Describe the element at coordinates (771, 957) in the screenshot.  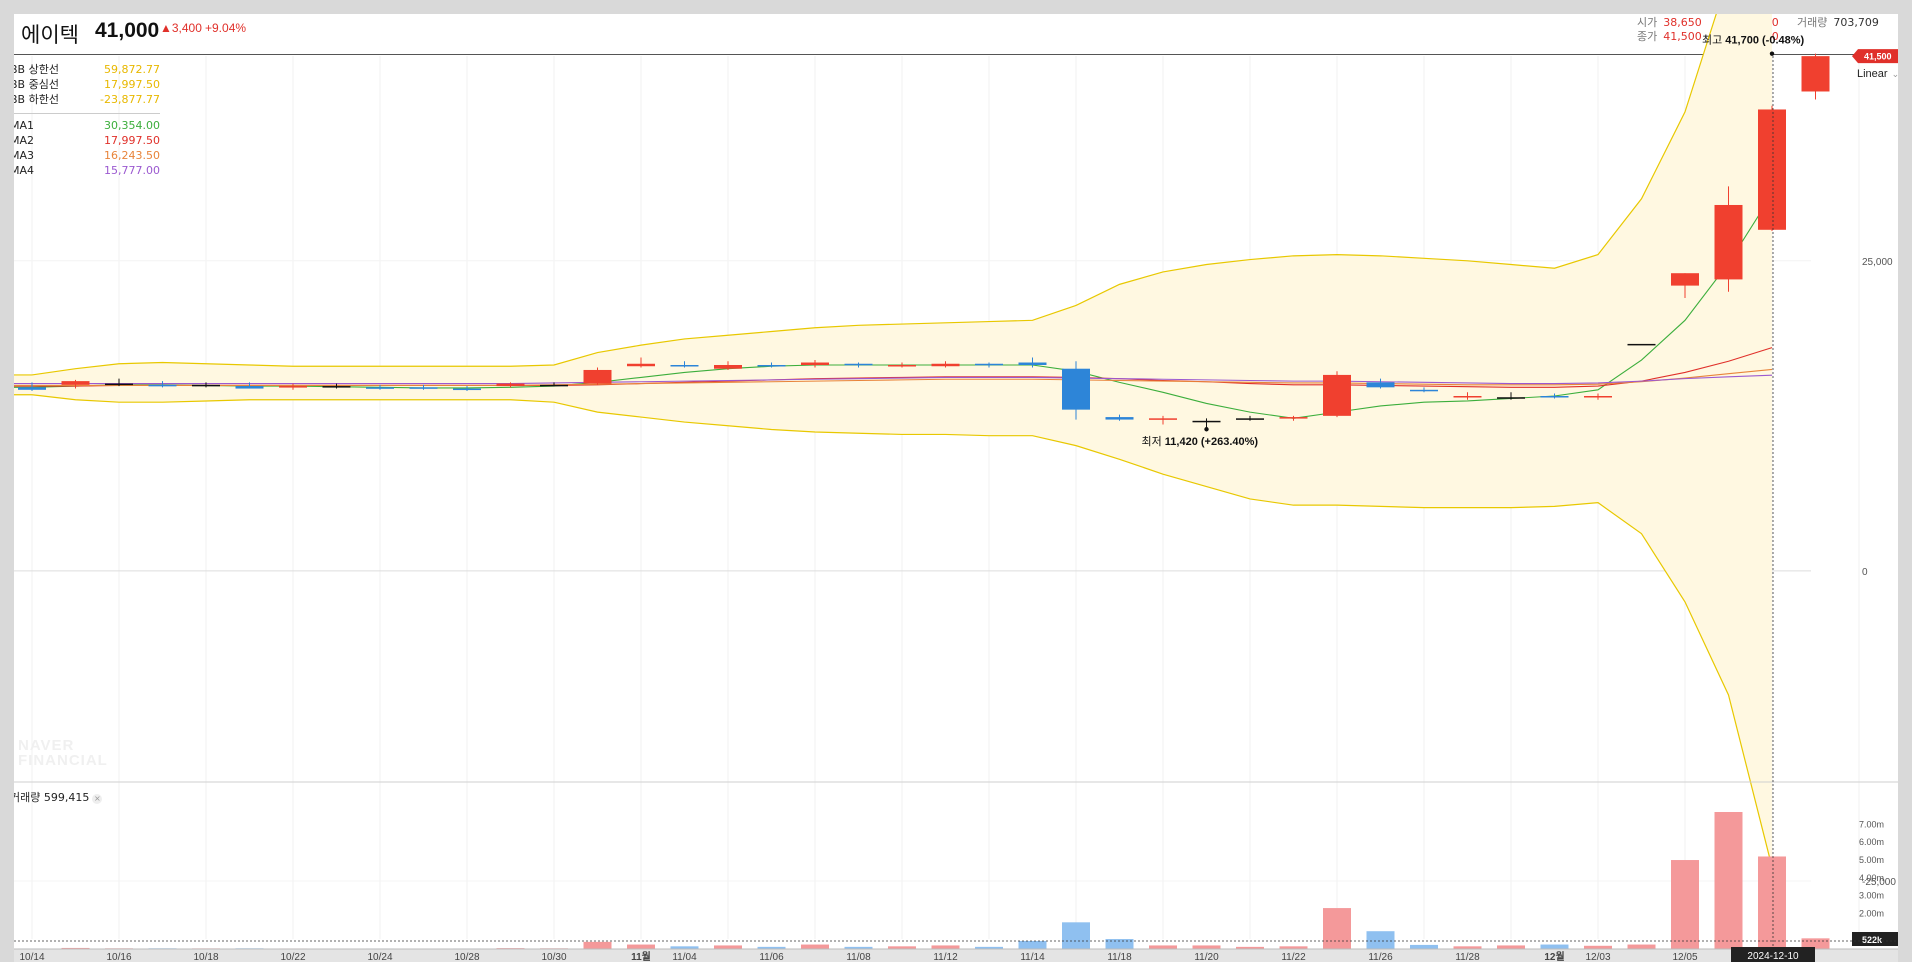
I see `x-tick-label: 11/06` at that location.